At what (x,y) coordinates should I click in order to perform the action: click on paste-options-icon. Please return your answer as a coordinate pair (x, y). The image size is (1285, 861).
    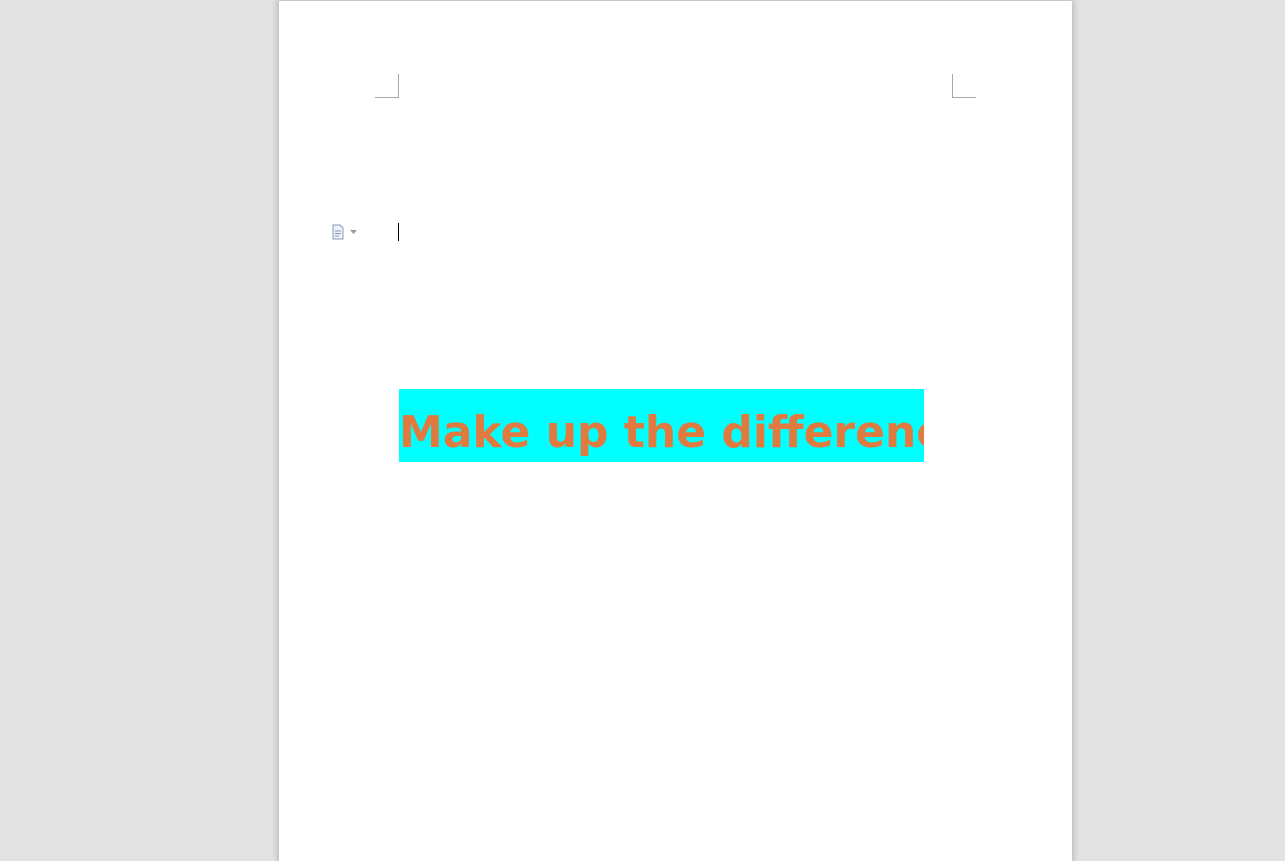
    Looking at the image, I should click on (338, 232).